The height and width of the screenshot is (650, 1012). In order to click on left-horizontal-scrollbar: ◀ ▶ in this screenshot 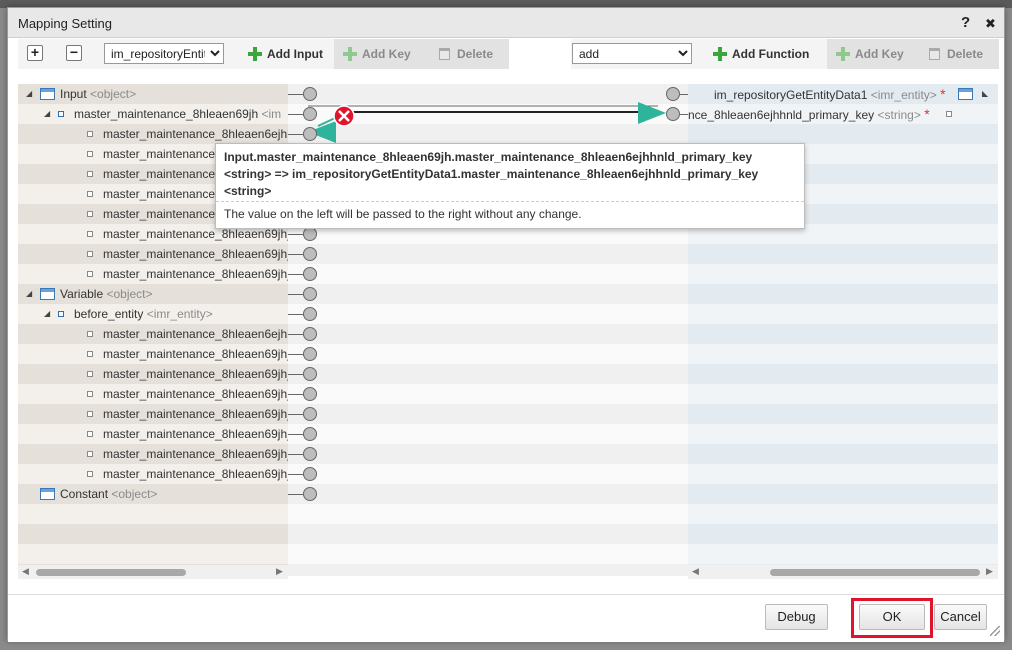, I will do `click(153, 572)`.